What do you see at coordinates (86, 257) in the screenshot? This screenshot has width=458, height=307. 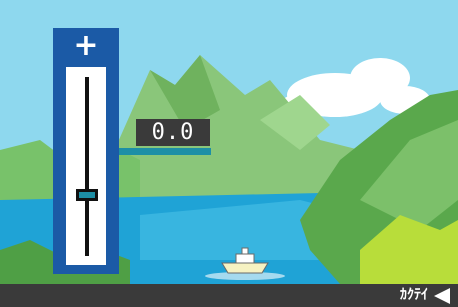 I see `decrease-exposure-symbol: −` at bounding box center [86, 257].